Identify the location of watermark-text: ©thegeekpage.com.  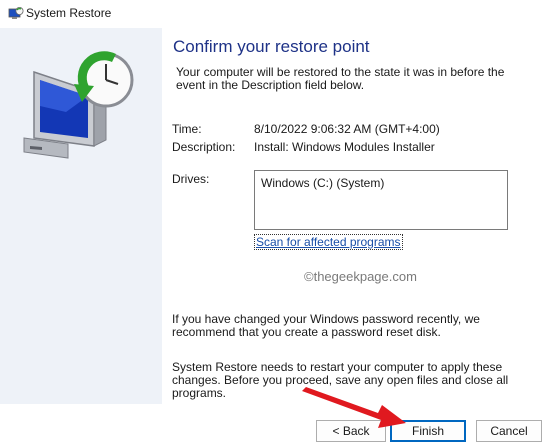
(360, 276).